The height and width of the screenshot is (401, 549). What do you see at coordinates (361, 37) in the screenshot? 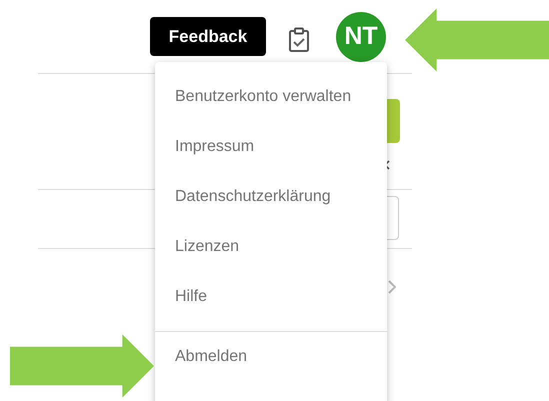
I see `user-avatar: NT` at bounding box center [361, 37].